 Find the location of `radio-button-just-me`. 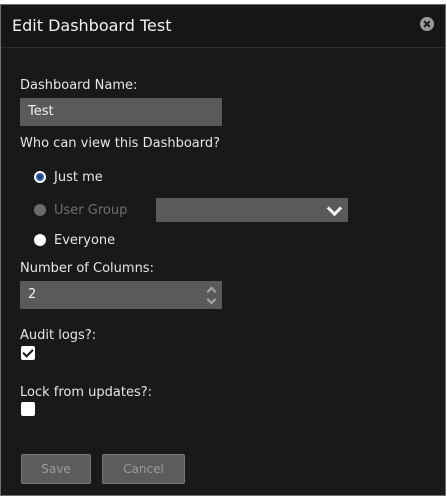

radio-button-just-me is located at coordinates (40, 177).